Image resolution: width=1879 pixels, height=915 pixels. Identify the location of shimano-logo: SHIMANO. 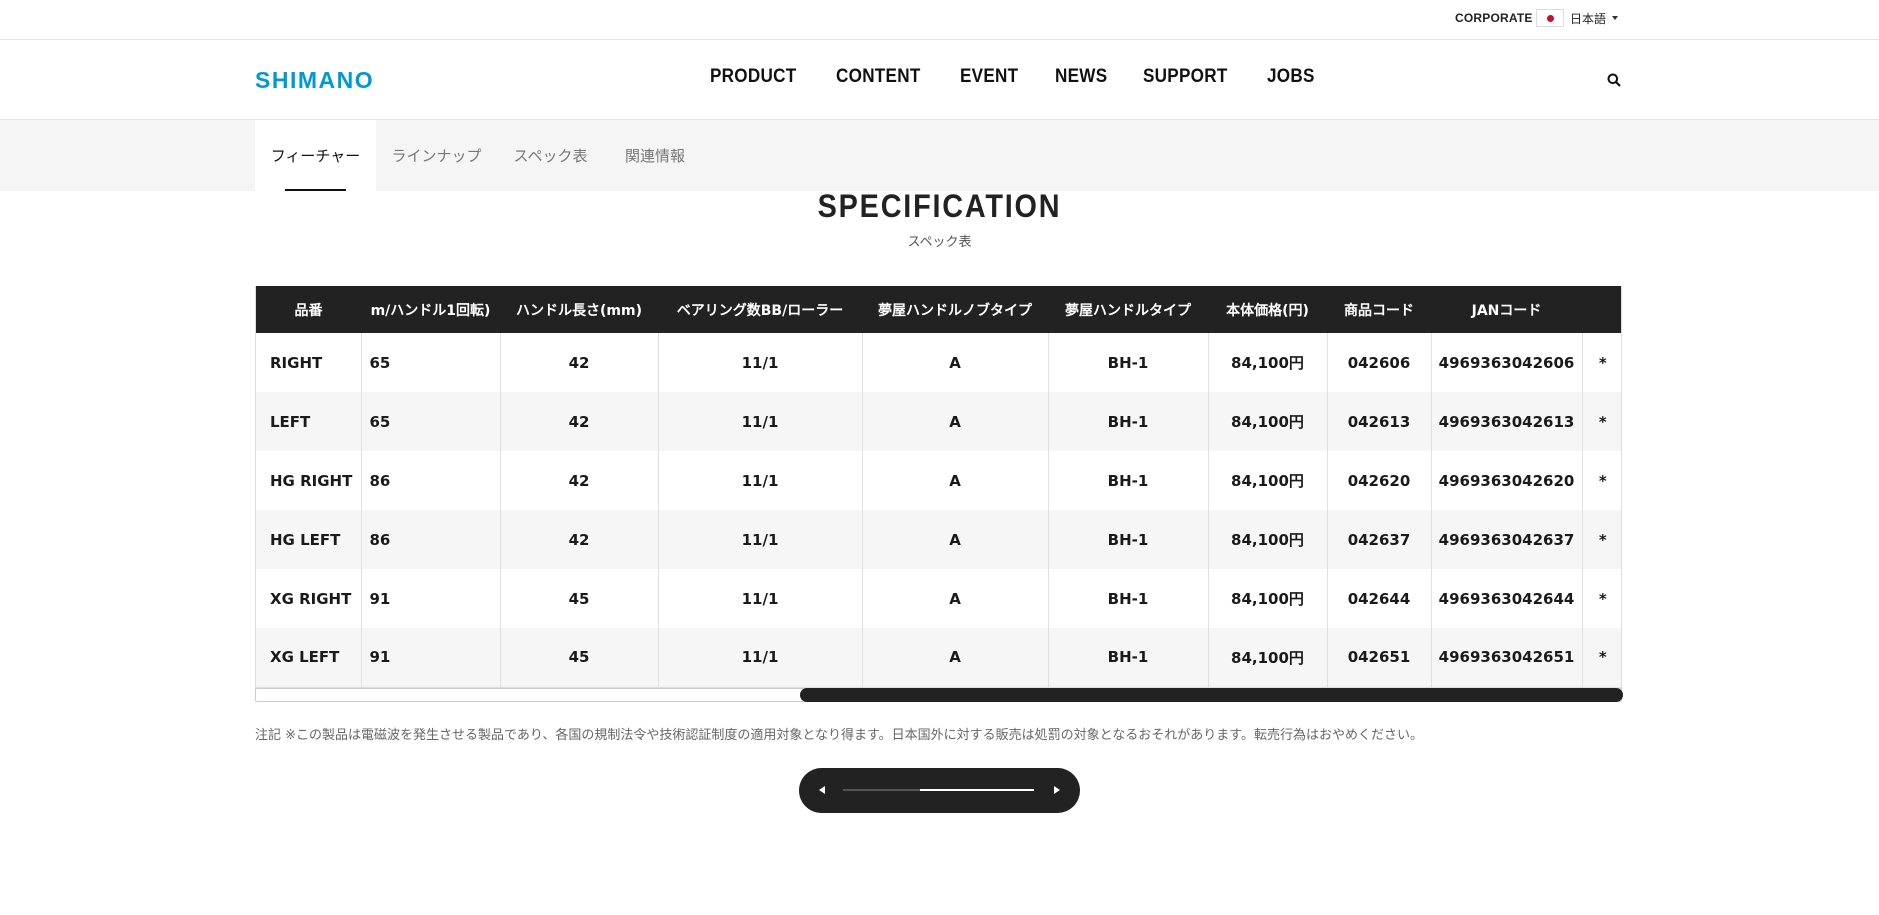
(314, 80).